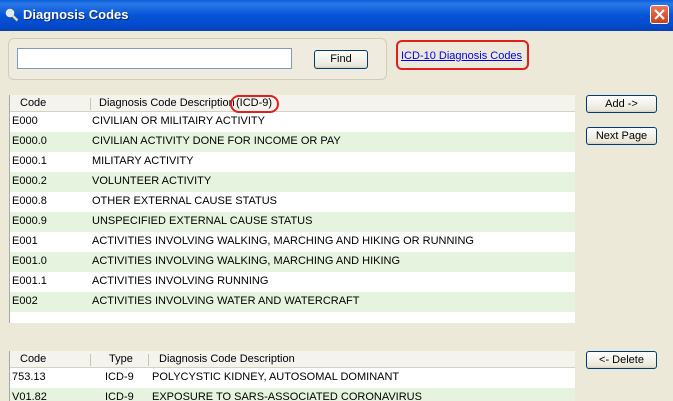 This screenshot has height=401, width=673. What do you see at coordinates (184, 201) in the screenshot?
I see `row-description: OTHER EXTERNAL CAUSE STATUS` at bounding box center [184, 201].